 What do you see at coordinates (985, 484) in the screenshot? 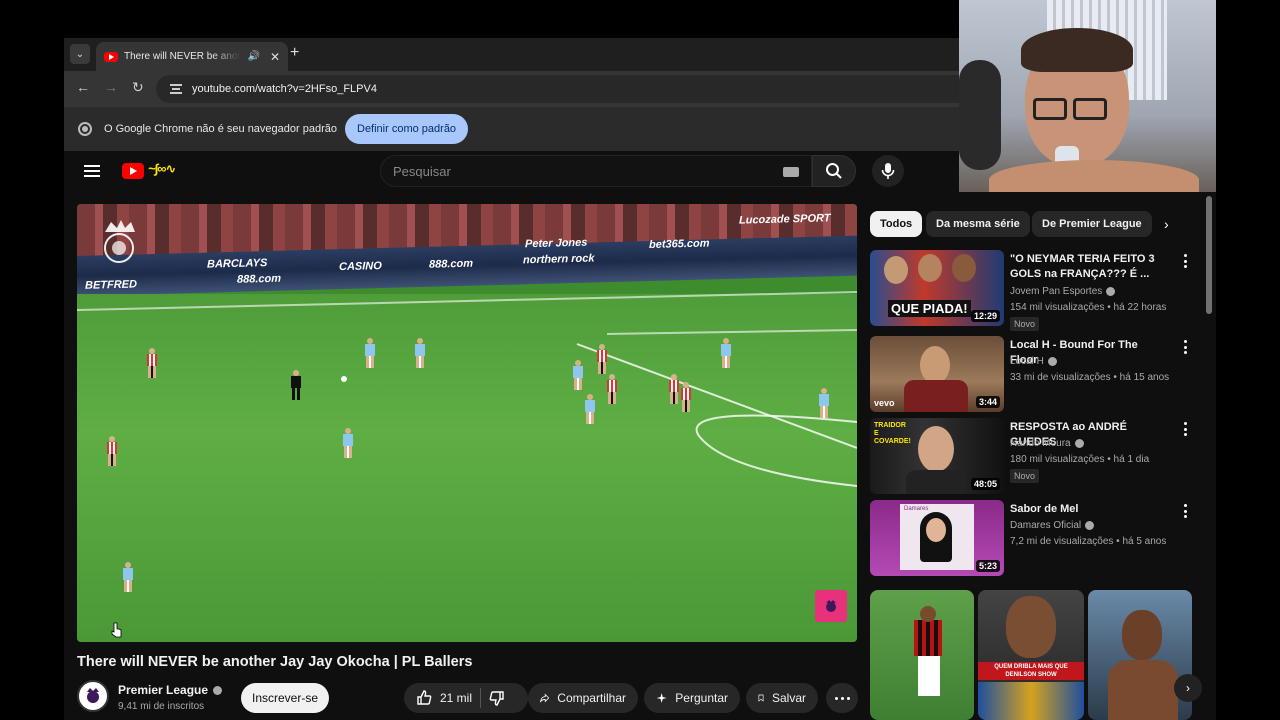
I see `duration-badge: 48:05` at bounding box center [985, 484].